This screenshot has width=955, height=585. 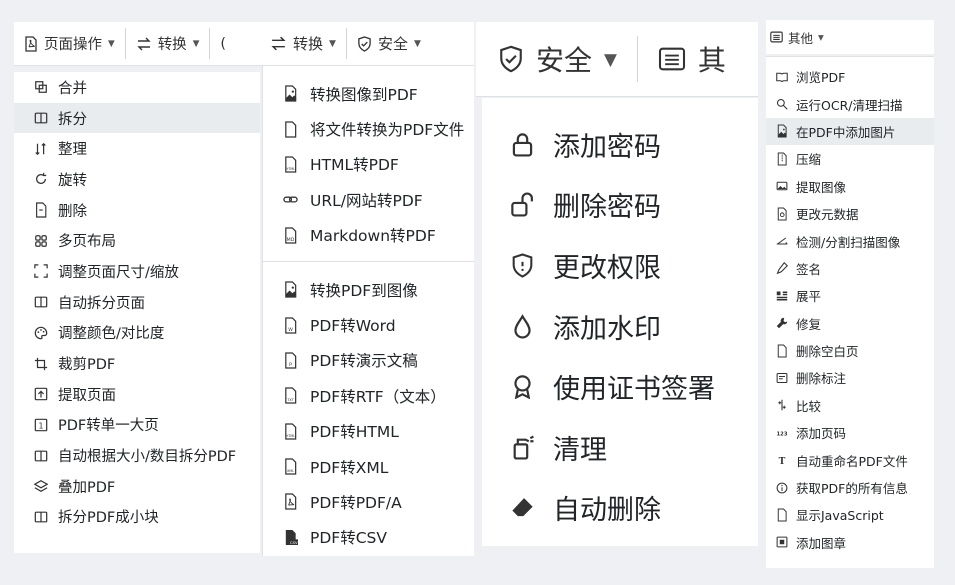 I want to click on convert-item: HTML PDF转HTML, so click(x=368, y=431).